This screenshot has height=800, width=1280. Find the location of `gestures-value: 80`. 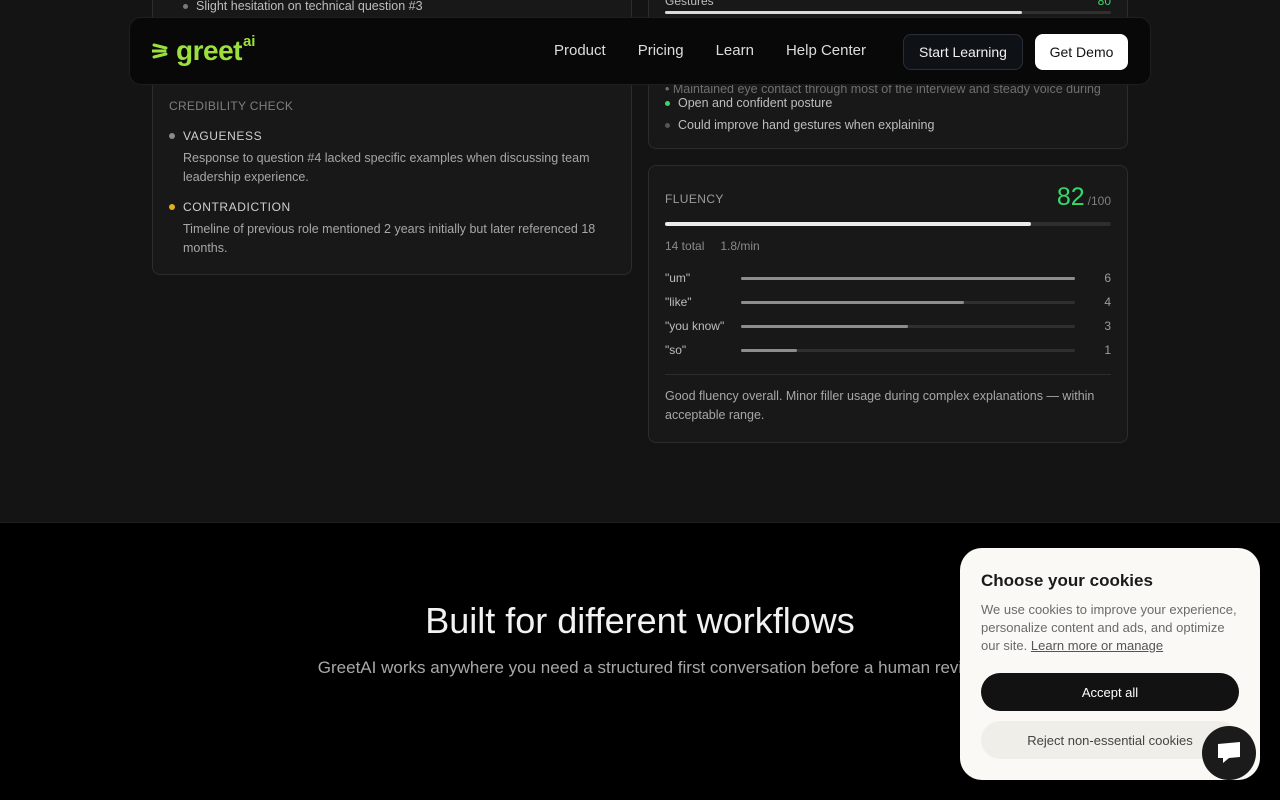

gestures-value: 80 is located at coordinates (1104, 4).